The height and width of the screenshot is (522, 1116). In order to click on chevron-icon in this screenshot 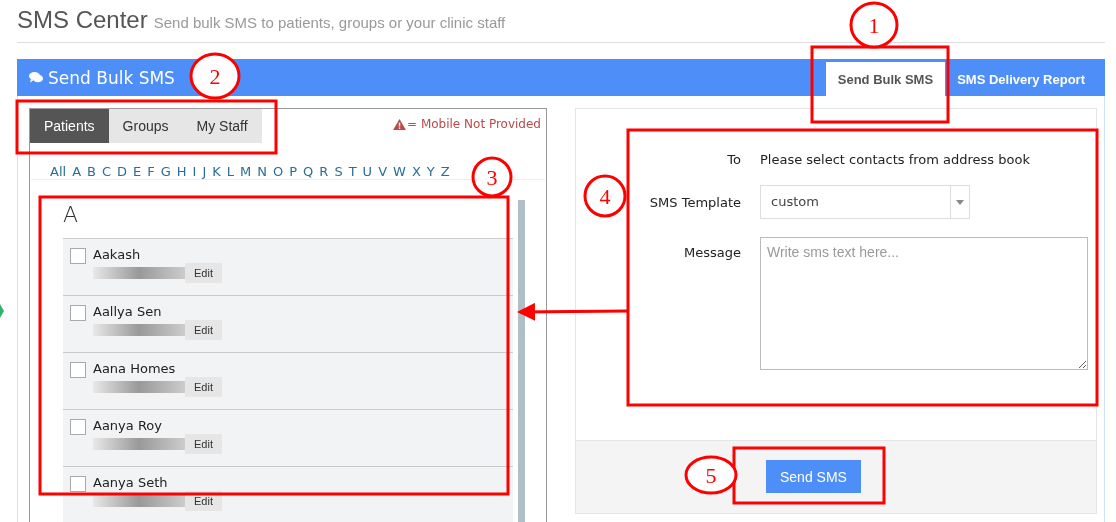, I will do `click(2, 311)`.